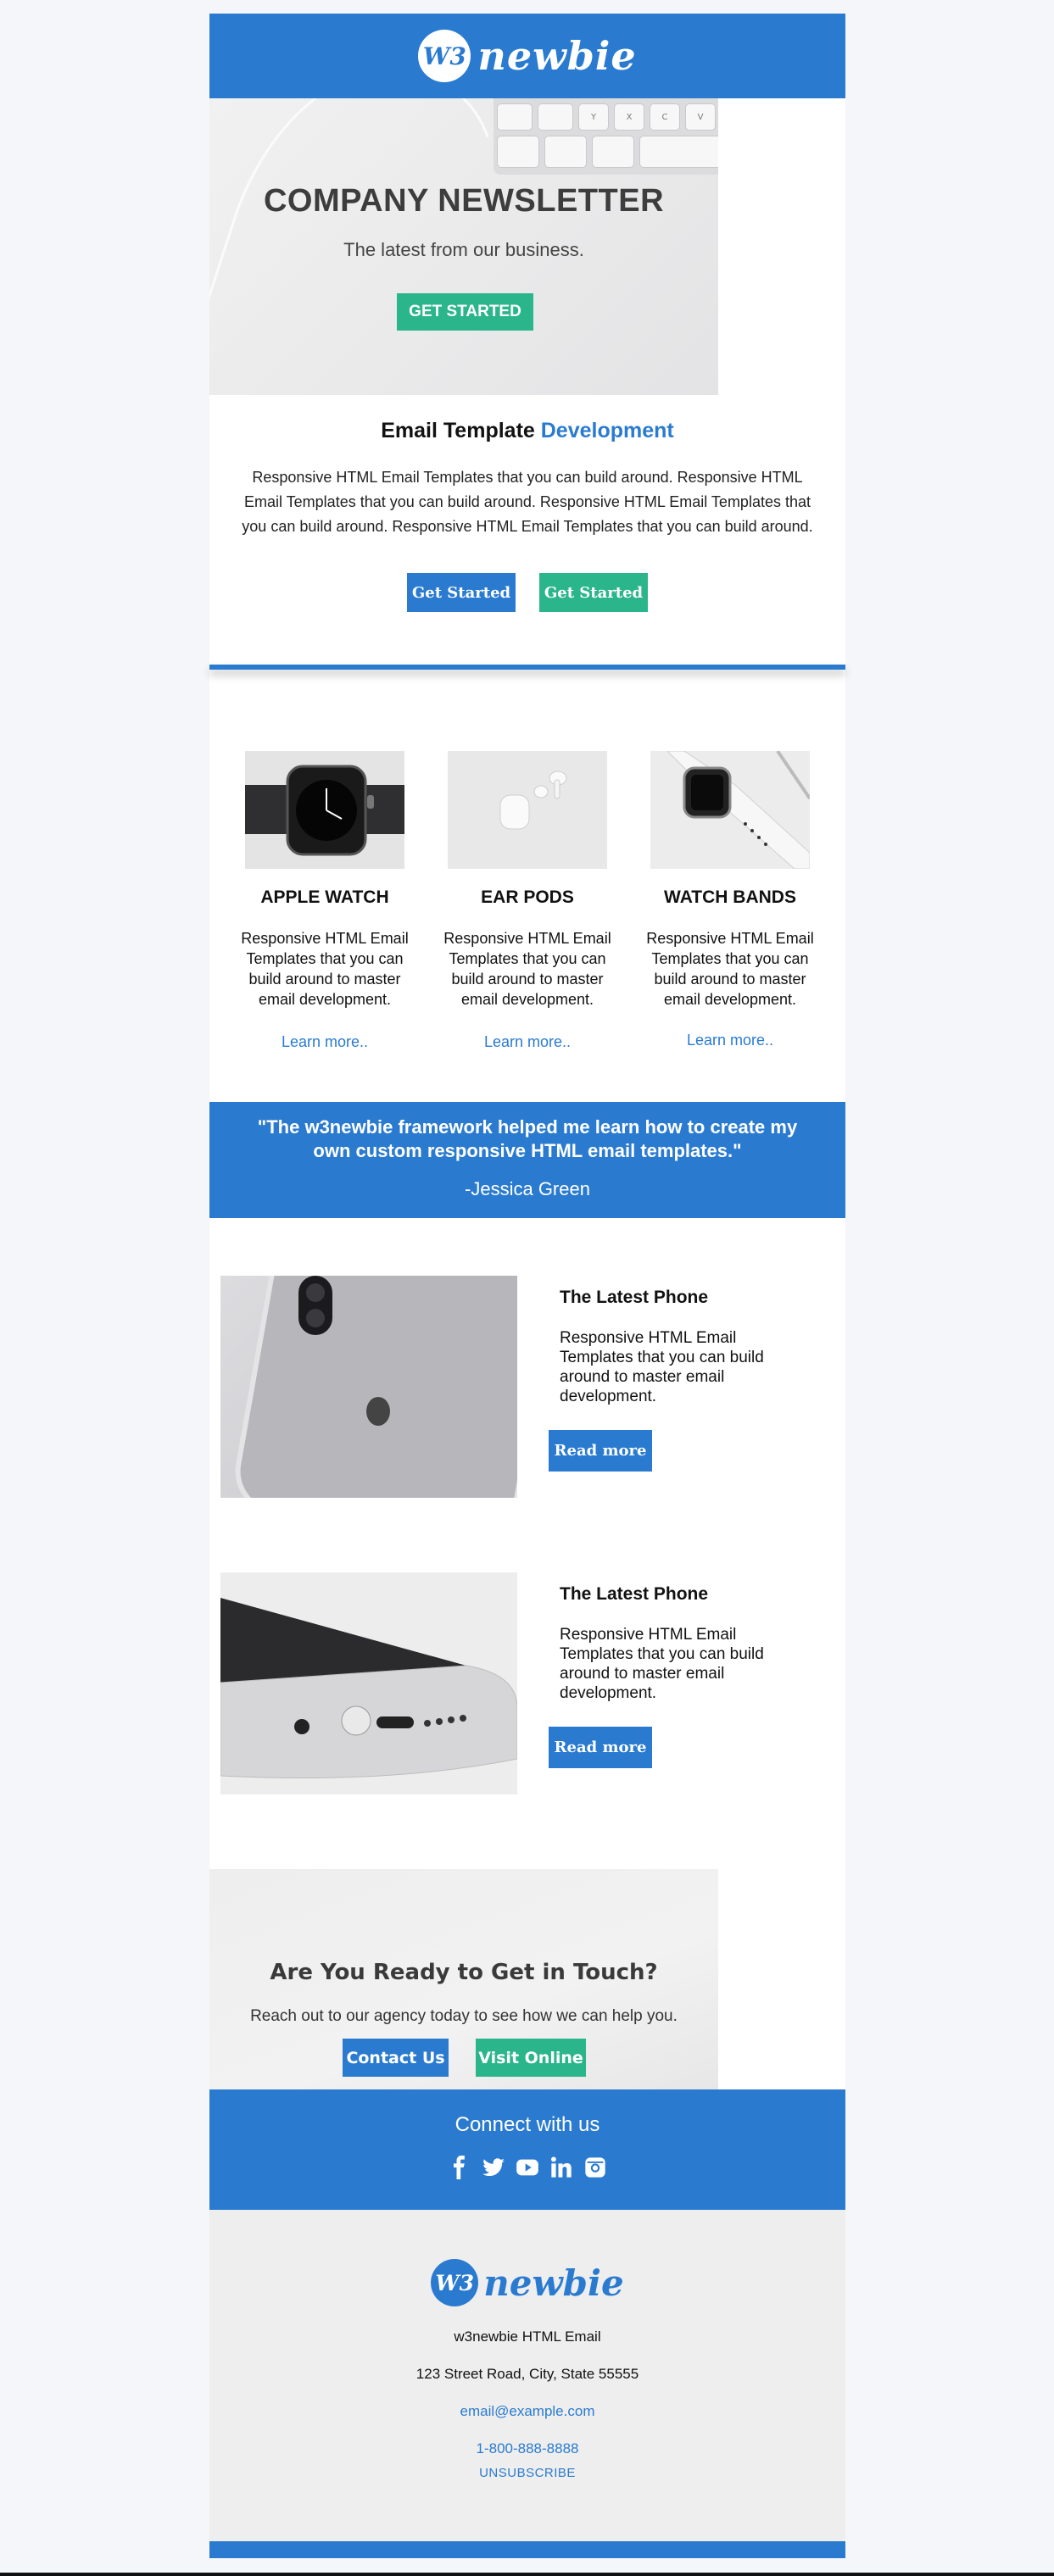  I want to click on linkedin-icon, so click(561, 2167).